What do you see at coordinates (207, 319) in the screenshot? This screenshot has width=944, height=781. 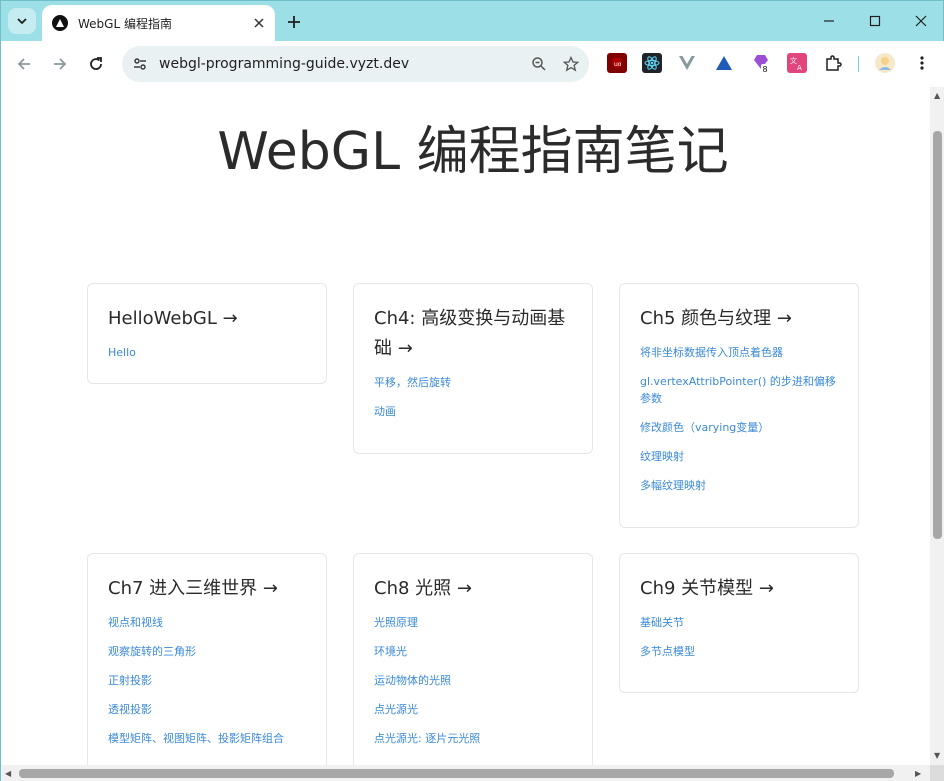 I see `card-title-link: HelloWebGL →` at bounding box center [207, 319].